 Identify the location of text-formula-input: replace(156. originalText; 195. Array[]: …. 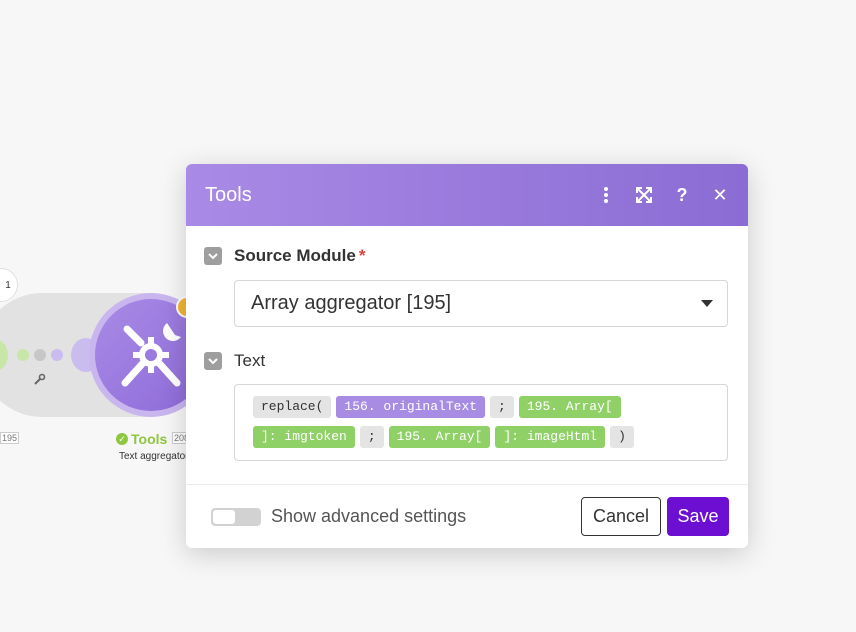
(481, 422).